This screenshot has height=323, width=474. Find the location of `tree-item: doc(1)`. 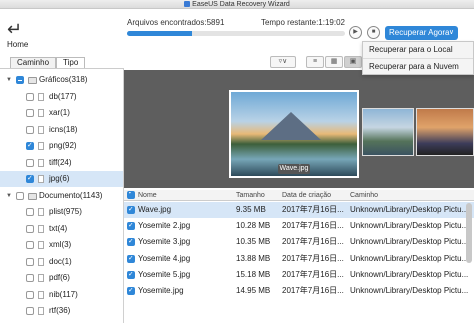

tree-item: doc(1) is located at coordinates (61, 262).